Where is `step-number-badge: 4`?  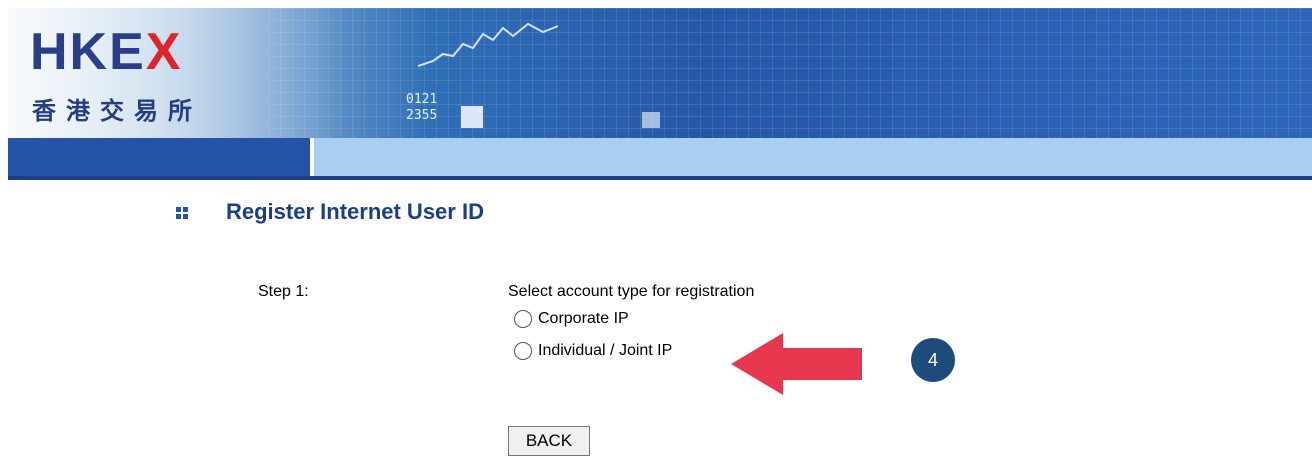 step-number-badge: 4 is located at coordinates (933, 360).